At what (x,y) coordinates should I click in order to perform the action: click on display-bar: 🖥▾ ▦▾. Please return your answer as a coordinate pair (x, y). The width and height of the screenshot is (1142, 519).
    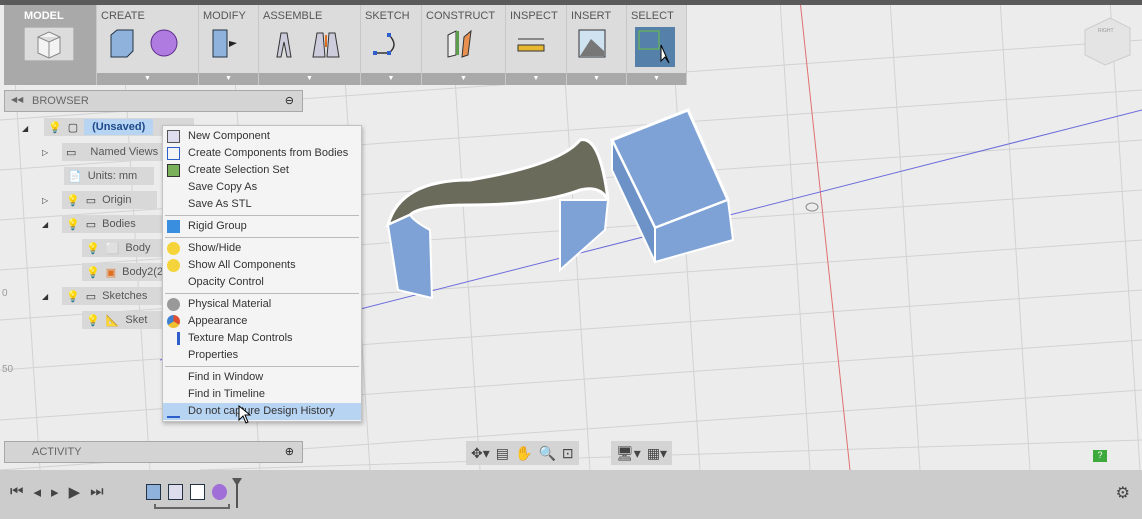
    Looking at the image, I should click on (642, 453).